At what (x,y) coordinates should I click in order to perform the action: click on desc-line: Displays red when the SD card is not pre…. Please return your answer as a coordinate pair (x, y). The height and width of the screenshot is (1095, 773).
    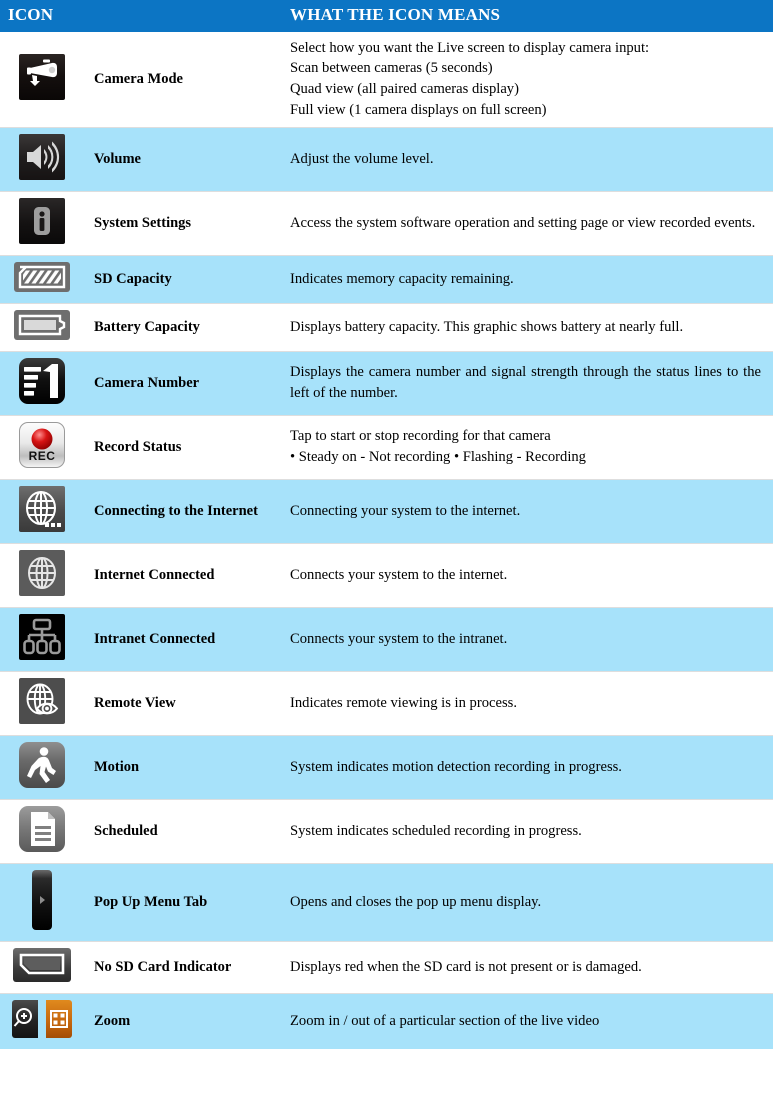
    Looking at the image, I should click on (466, 966).